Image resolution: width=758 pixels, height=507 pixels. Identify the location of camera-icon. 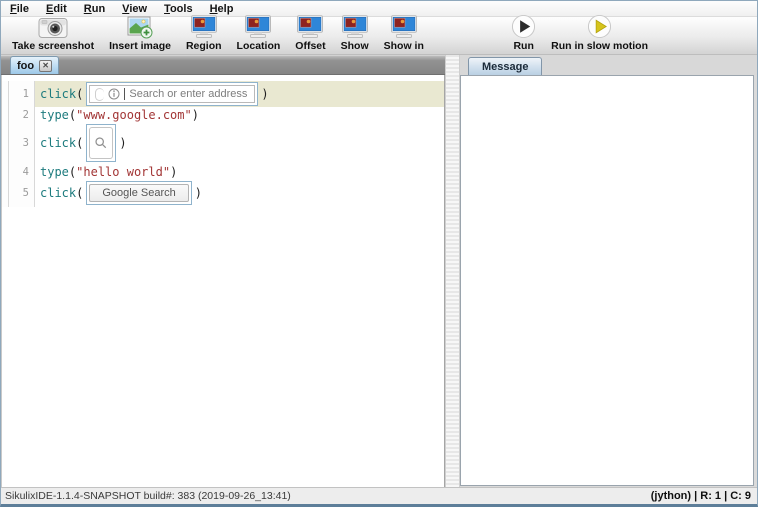
(53, 26).